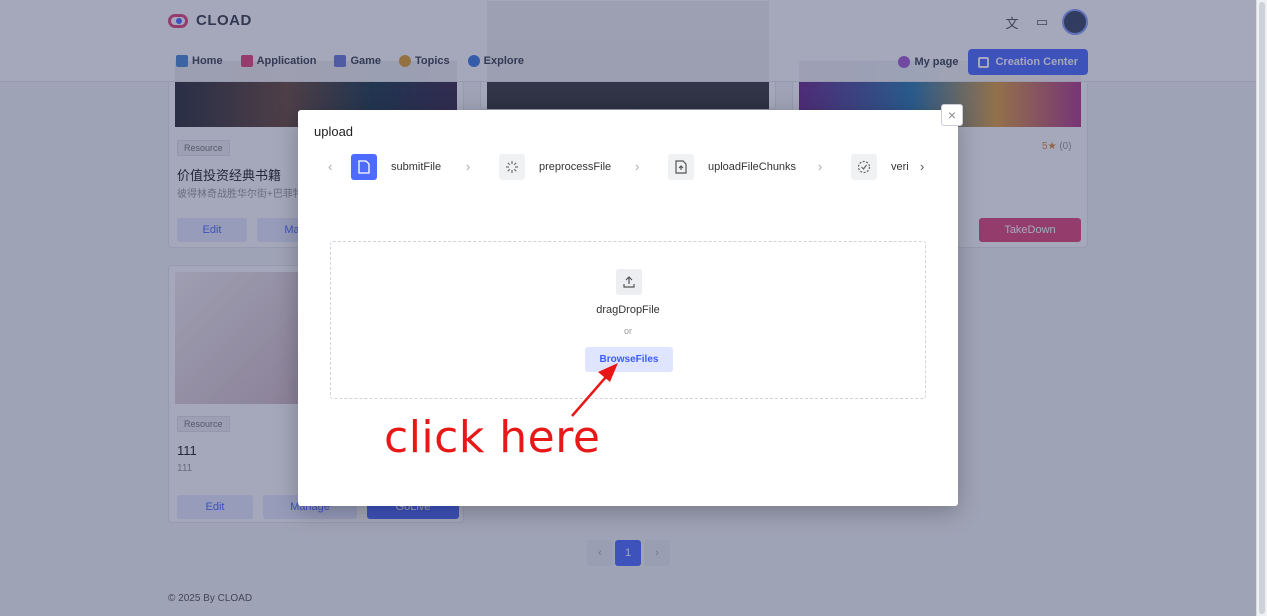  Describe the element at coordinates (952, 115) in the screenshot. I see `close-icon: ×` at that location.